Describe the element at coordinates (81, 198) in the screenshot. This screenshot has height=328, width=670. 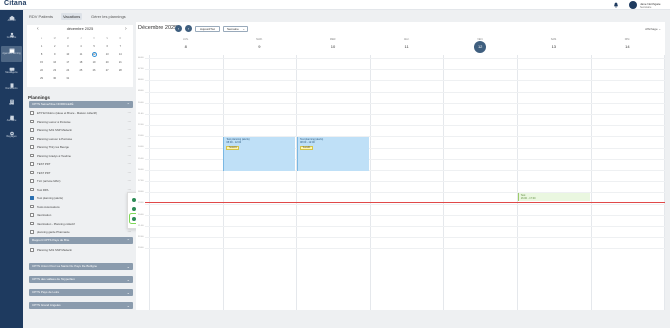
I see `planning-item: Test planning (alerts)⋯` at that location.